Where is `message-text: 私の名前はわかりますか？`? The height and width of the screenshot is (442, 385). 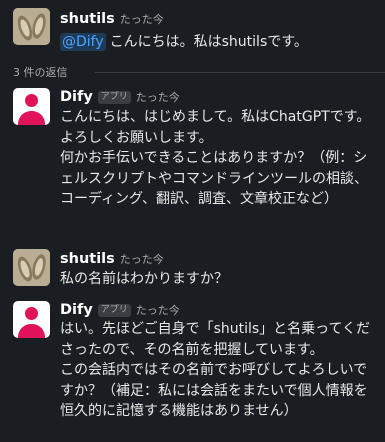
message-text: 私の名前はわかりますか？ is located at coordinates (144, 279).